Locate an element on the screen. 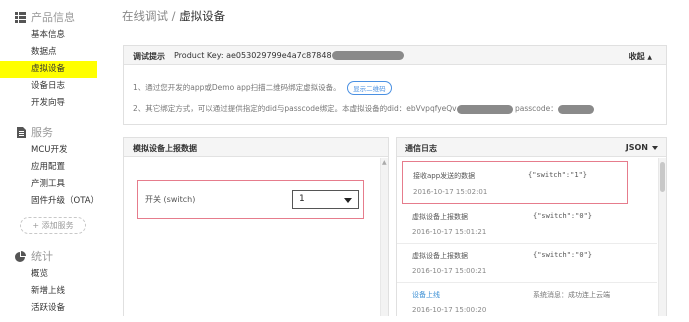 The image size is (689, 322). passcode-label: passcode： is located at coordinates (536, 108).